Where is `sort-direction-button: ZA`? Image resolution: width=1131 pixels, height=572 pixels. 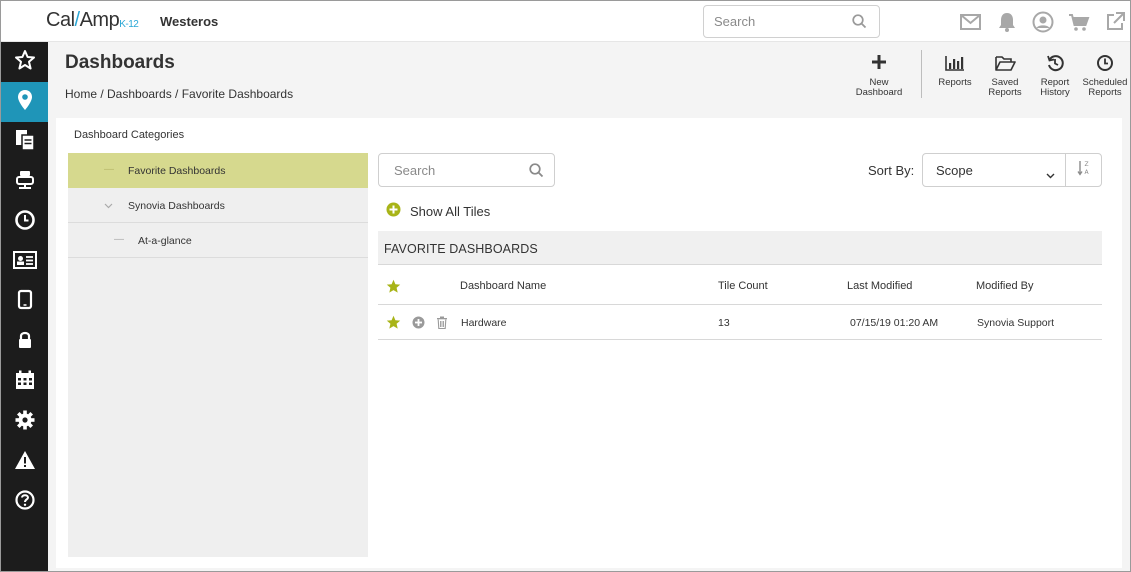
sort-direction-button: ZA is located at coordinates (1083, 170).